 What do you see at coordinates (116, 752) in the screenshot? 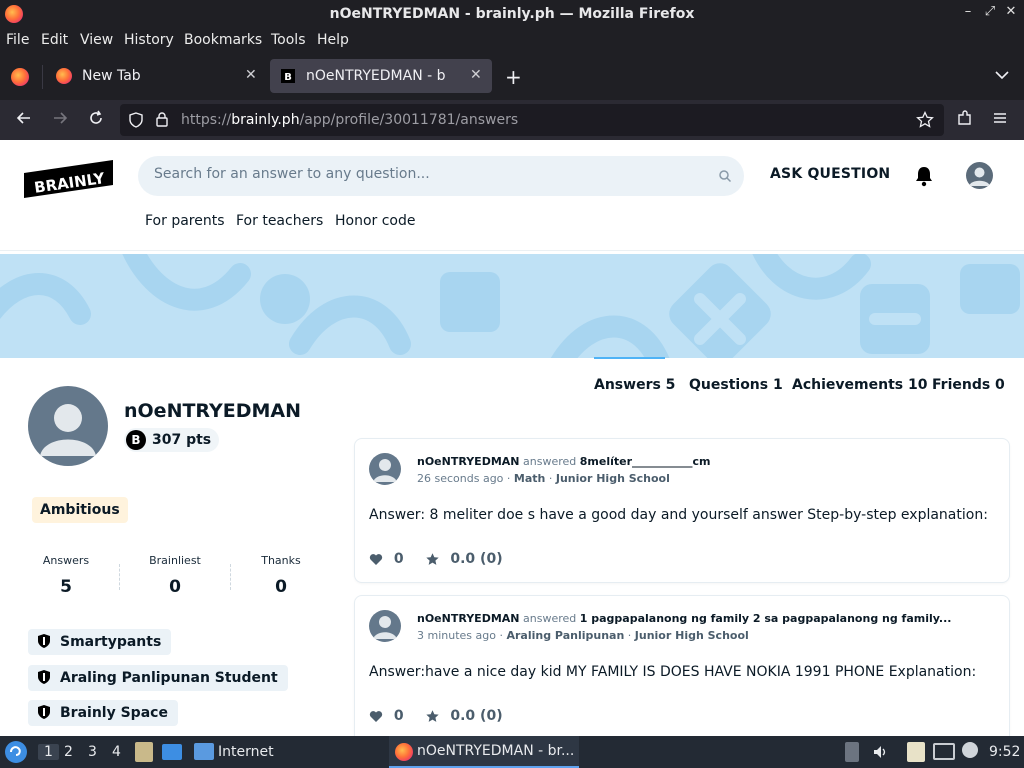
I see `workspace-4: 4` at bounding box center [116, 752].